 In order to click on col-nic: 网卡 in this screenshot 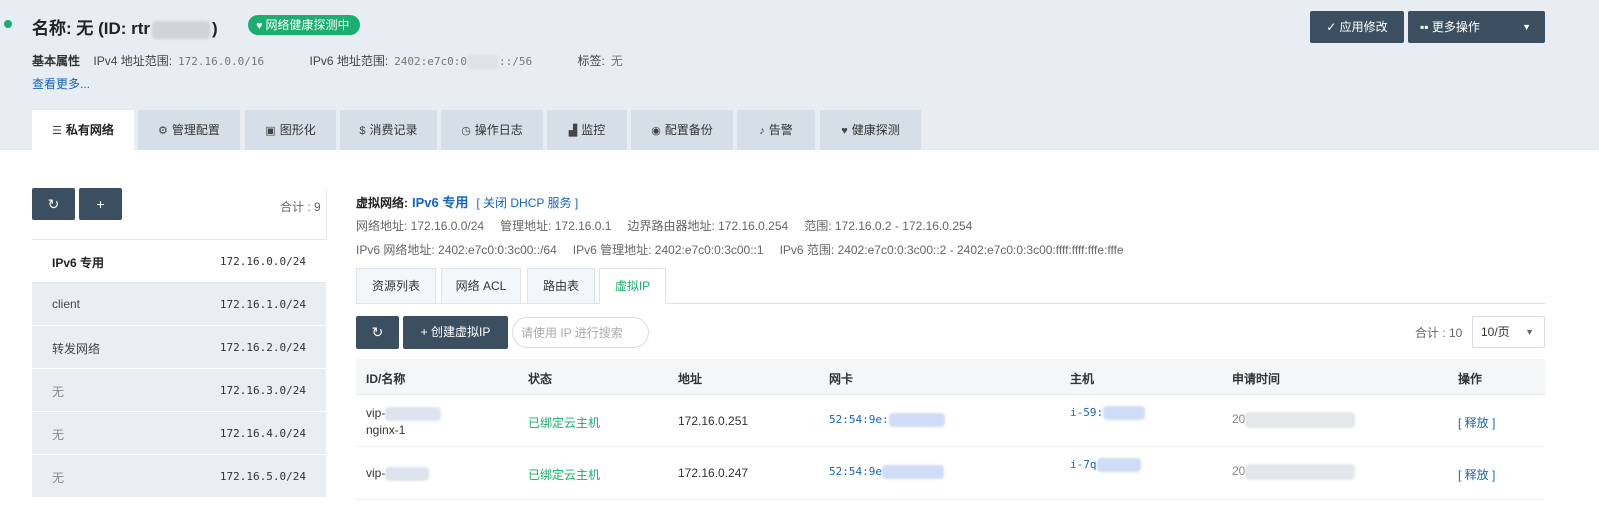, I will do `click(841, 379)`.